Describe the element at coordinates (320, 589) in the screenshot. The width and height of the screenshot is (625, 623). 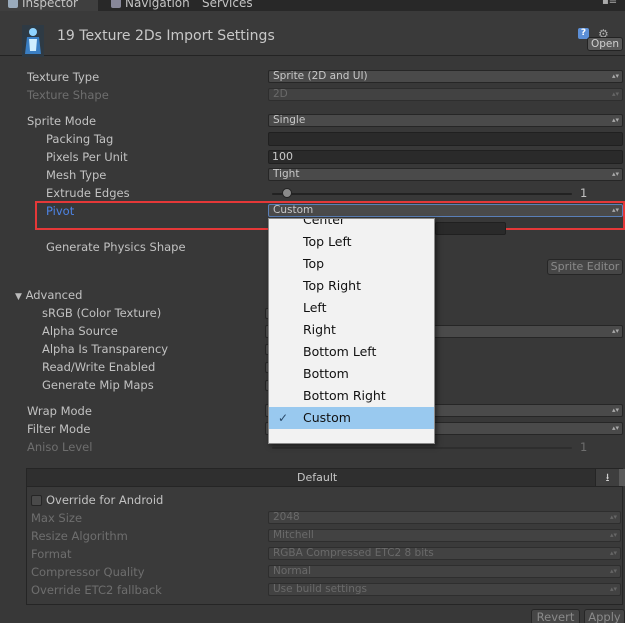
I see `etc2-fallback-value: Use build settings` at that location.